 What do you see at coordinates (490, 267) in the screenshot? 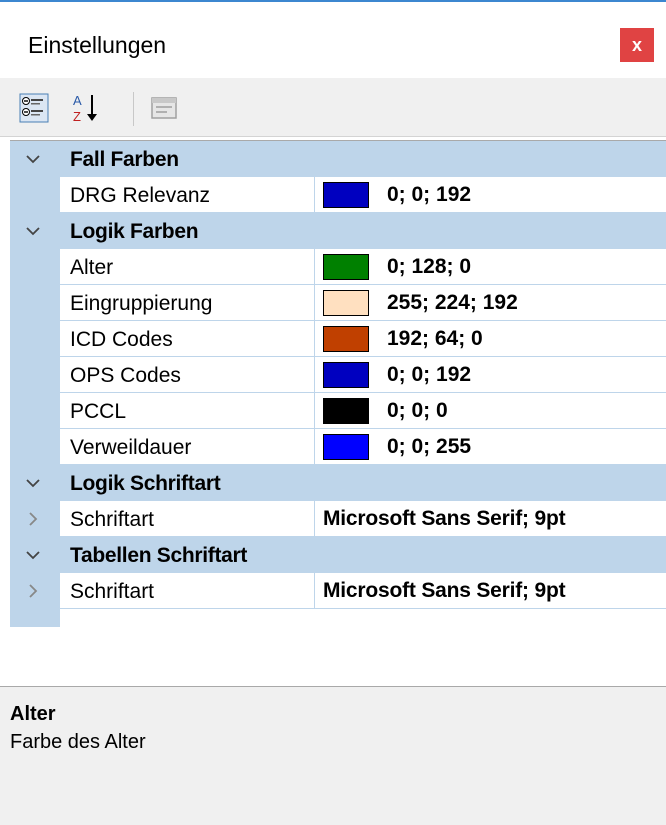
I see `property-value-cell: 0; 128; 0` at bounding box center [490, 267].